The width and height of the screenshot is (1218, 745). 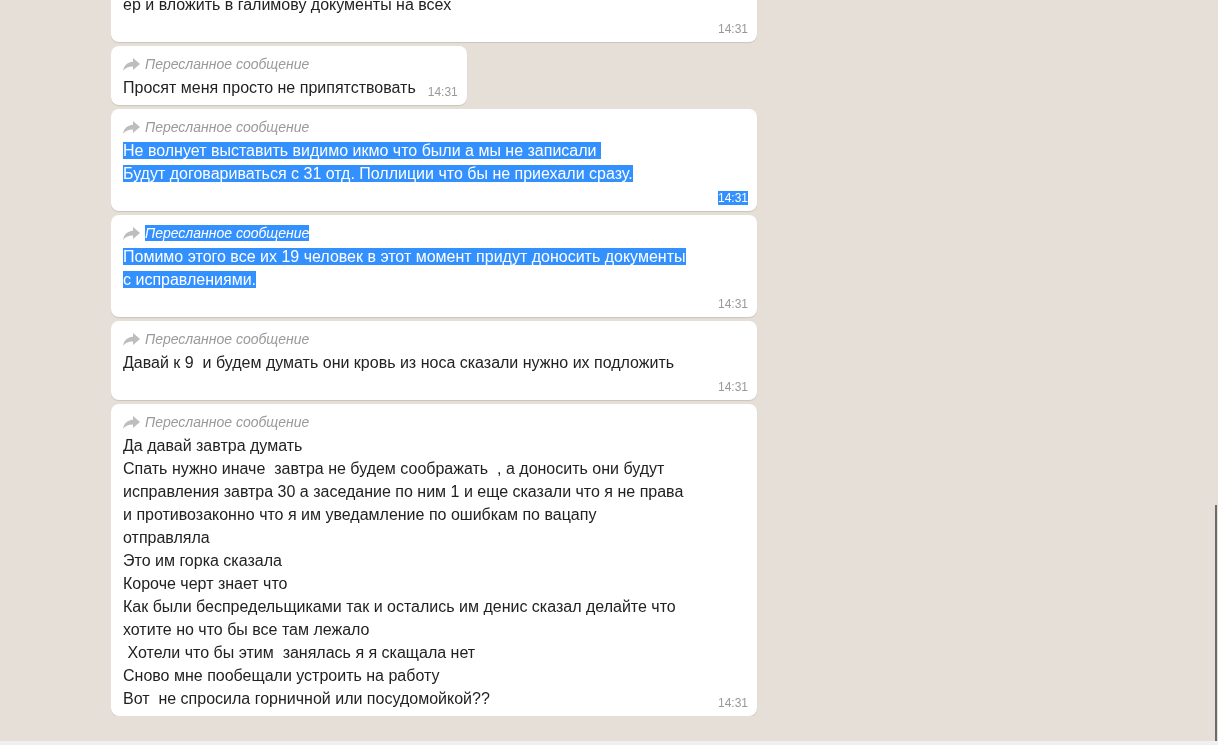 I want to click on scrollbar-thumb, so click(x=1216, y=623).